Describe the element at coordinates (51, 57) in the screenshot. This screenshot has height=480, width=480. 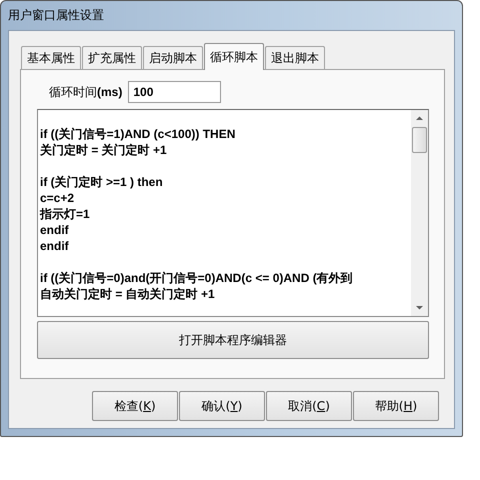
I see `tab: 基本属性` at that location.